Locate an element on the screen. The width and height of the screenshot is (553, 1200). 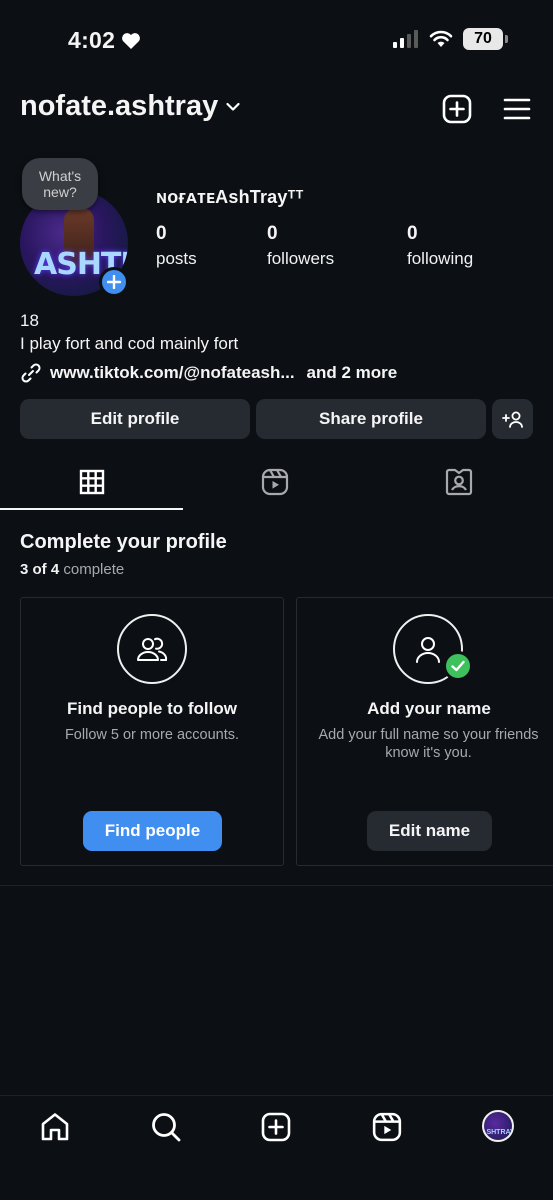
stat-following: 0 following is located at coordinates (440, 246).